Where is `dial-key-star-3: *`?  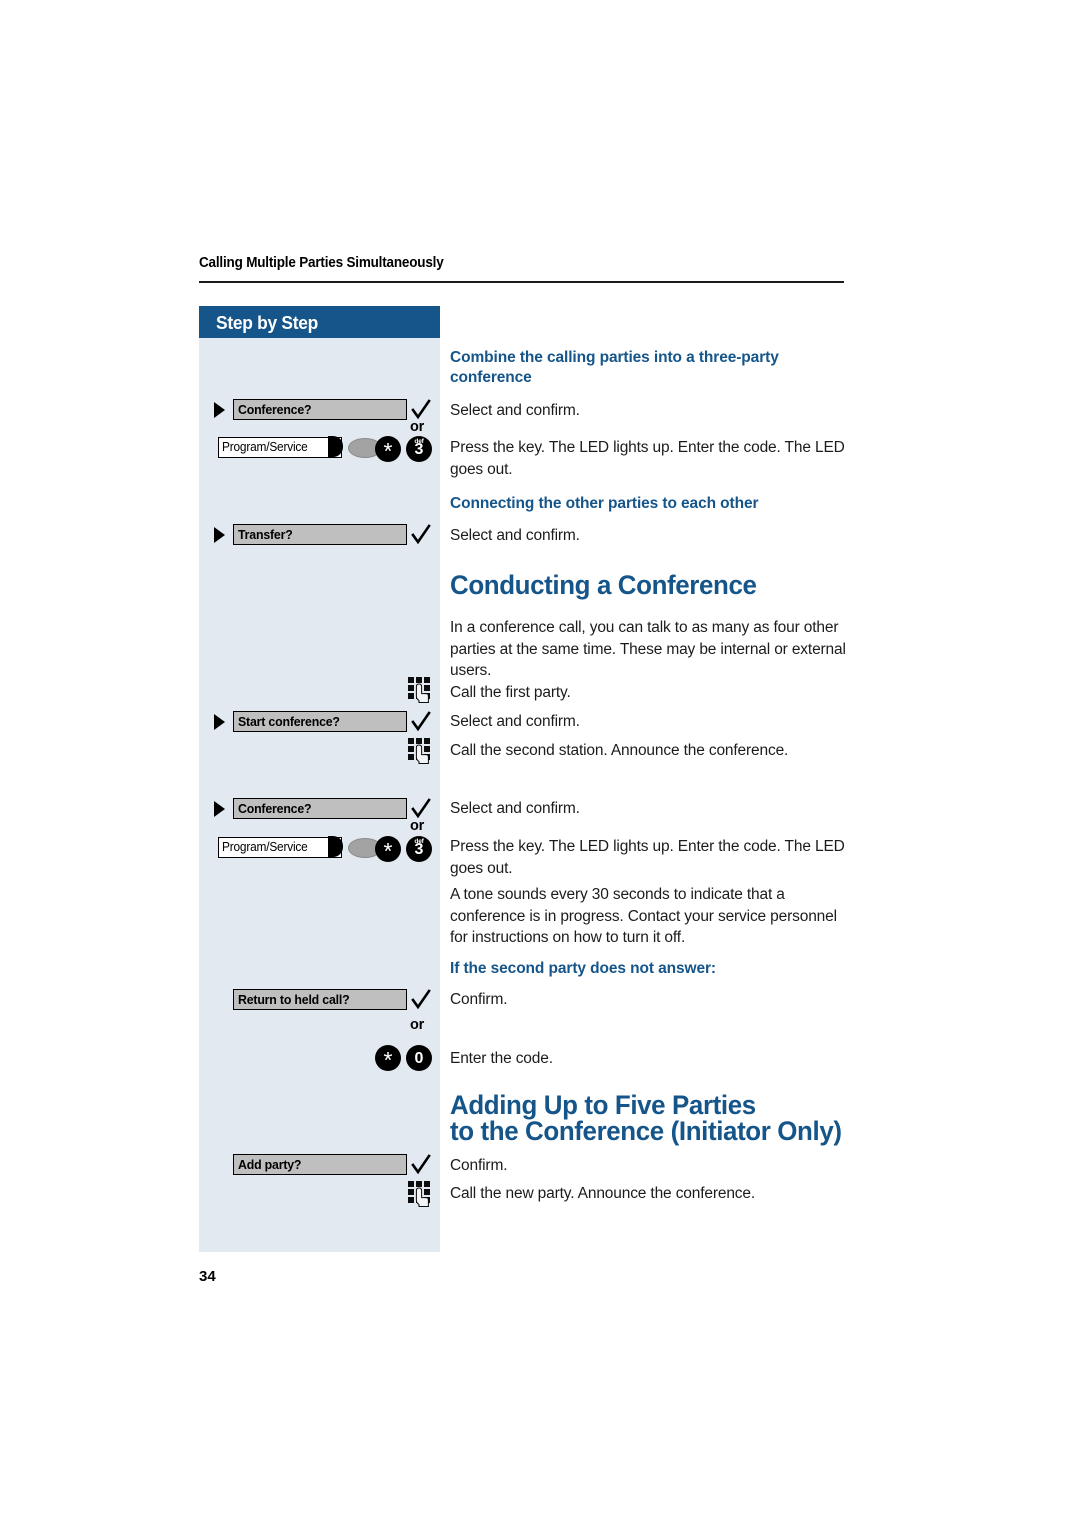 dial-key-star-3: * is located at coordinates (388, 1058).